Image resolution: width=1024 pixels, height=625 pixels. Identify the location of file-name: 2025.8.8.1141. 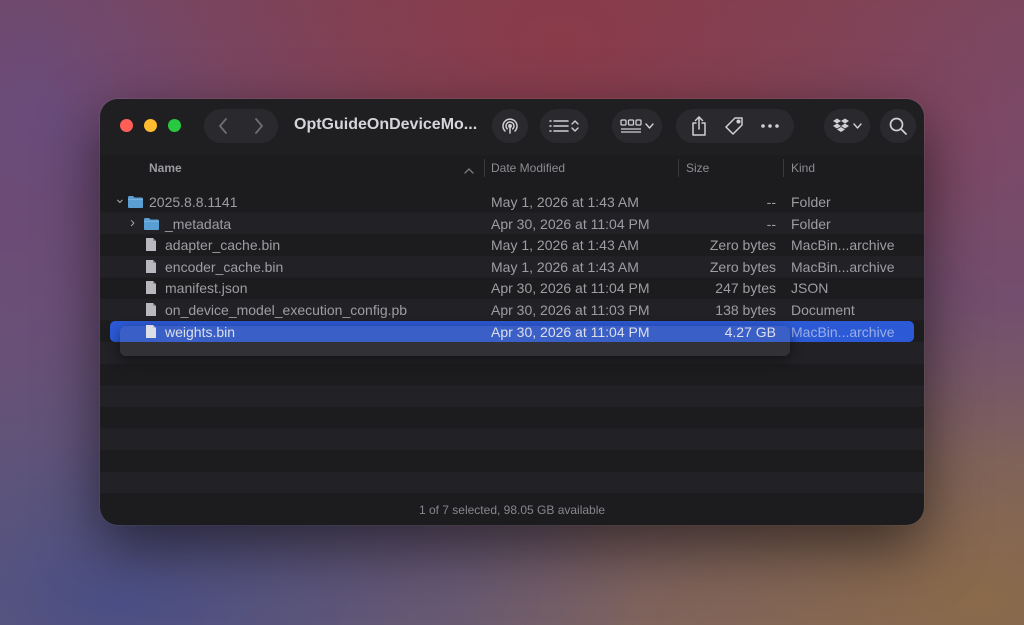
(193, 202).